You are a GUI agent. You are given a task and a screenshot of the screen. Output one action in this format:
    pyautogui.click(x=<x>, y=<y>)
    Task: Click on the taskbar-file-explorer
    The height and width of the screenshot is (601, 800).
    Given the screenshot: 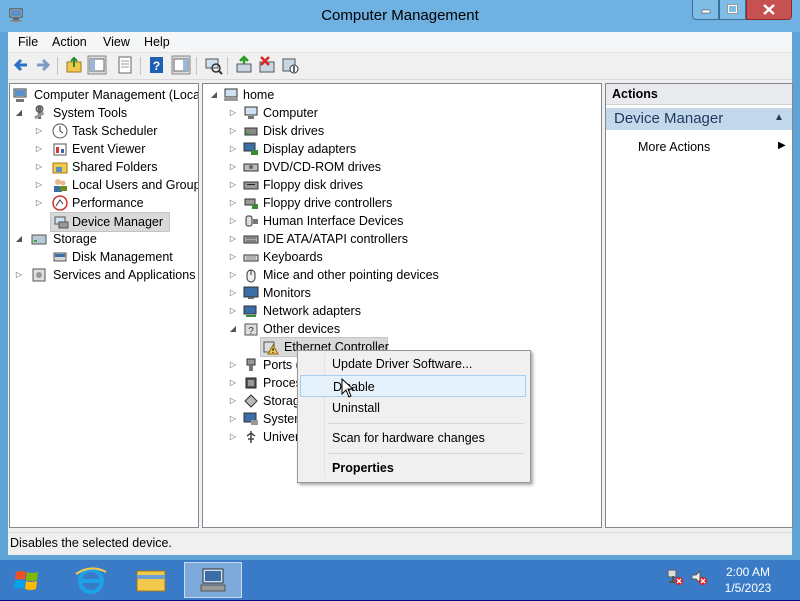 What is the action you would take?
    pyautogui.click(x=151, y=580)
    